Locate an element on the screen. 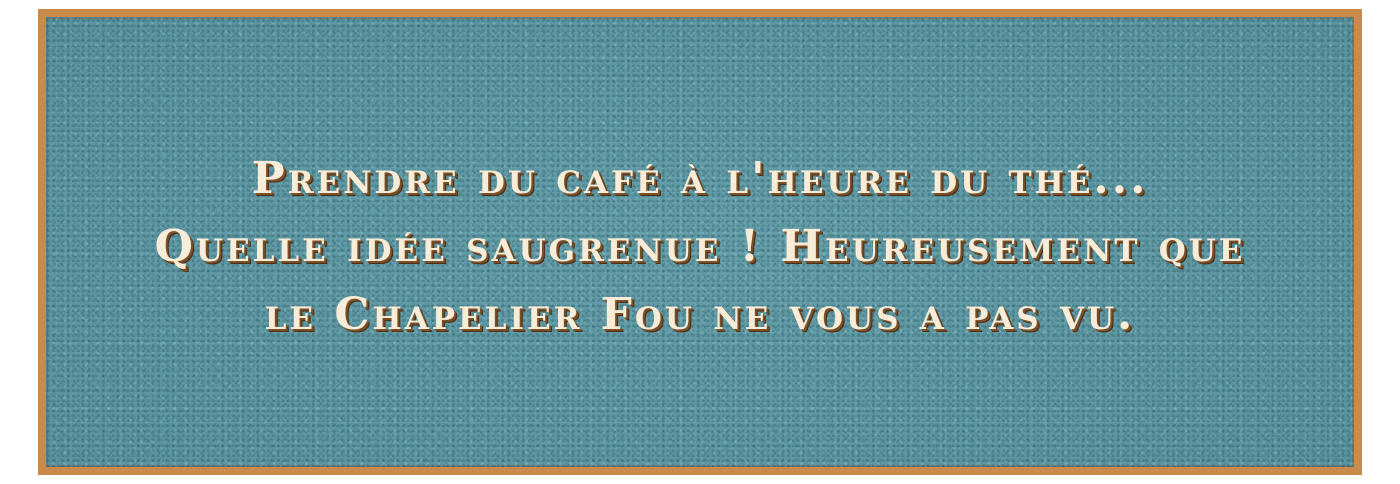  quote-line-2: Quelle idée saugrenue ! Heureusement que is located at coordinates (700, 246).